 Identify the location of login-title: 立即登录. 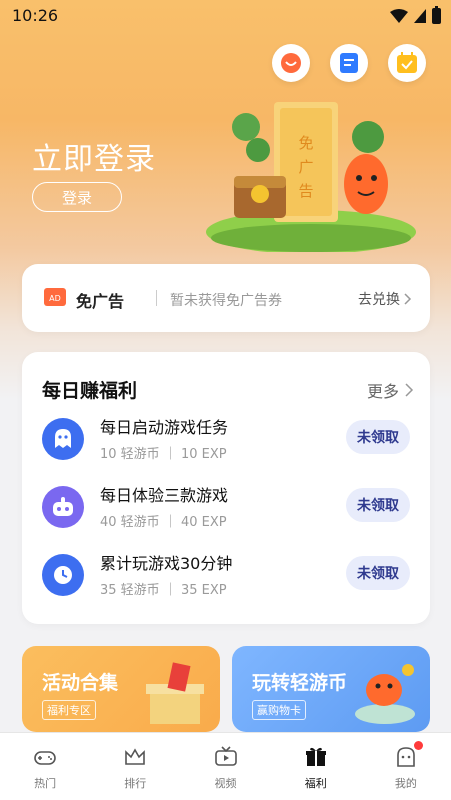
(94, 156).